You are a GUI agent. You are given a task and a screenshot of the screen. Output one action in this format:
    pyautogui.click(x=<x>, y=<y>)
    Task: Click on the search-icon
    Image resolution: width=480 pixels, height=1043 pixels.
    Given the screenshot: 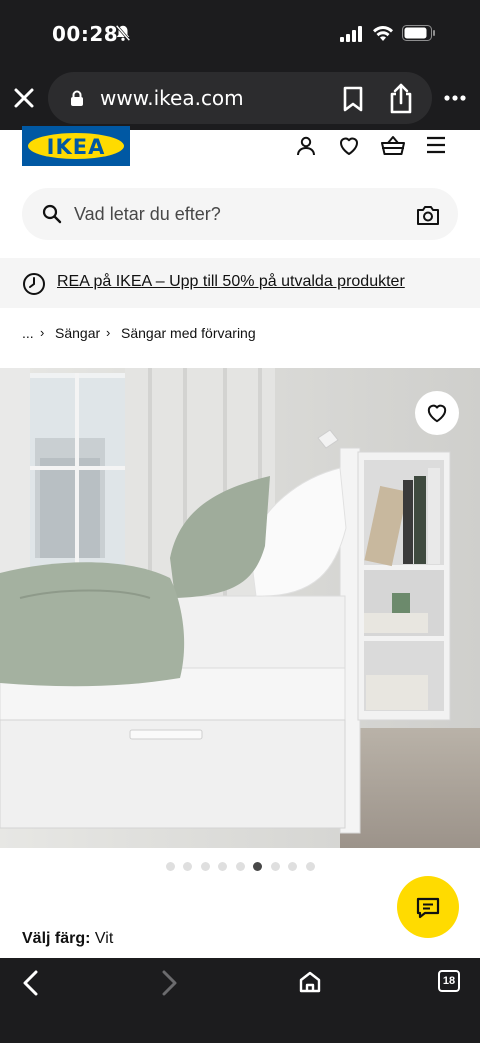 What is the action you would take?
    pyautogui.click(x=52, y=214)
    